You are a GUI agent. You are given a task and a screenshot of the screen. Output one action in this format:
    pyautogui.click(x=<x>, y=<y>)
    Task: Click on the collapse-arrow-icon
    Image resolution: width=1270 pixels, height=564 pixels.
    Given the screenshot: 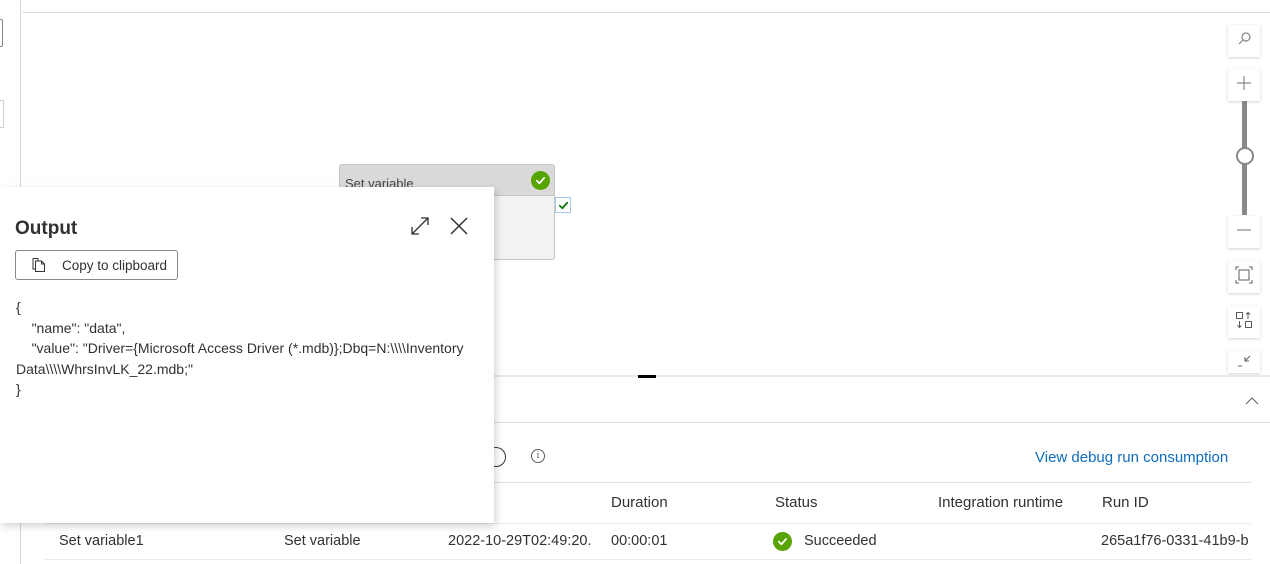 What is the action you would take?
    pyautogui.click(x=1244, y=362)
    